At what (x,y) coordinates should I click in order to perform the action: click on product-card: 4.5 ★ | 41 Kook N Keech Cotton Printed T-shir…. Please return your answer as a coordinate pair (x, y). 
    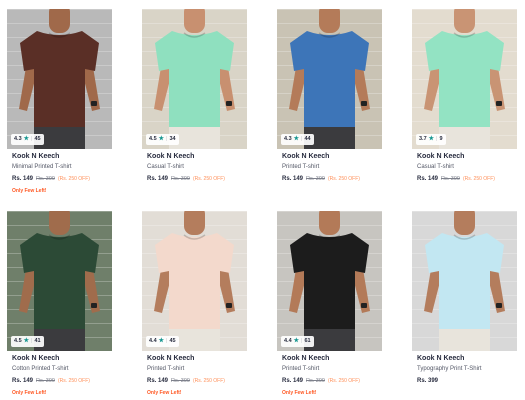
    Looking at the image, I should click on (59, 305).